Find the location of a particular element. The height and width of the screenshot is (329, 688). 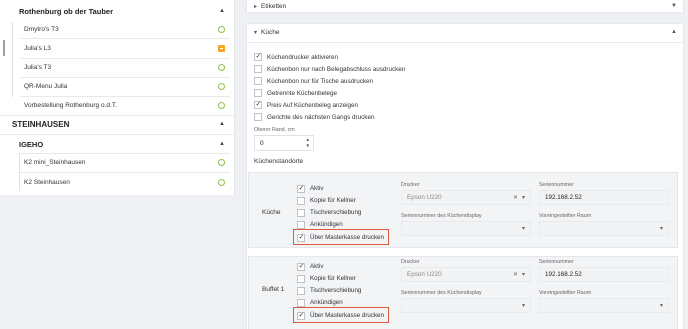

caret-down-icon: ▾ is located at coordinates (255, 32).